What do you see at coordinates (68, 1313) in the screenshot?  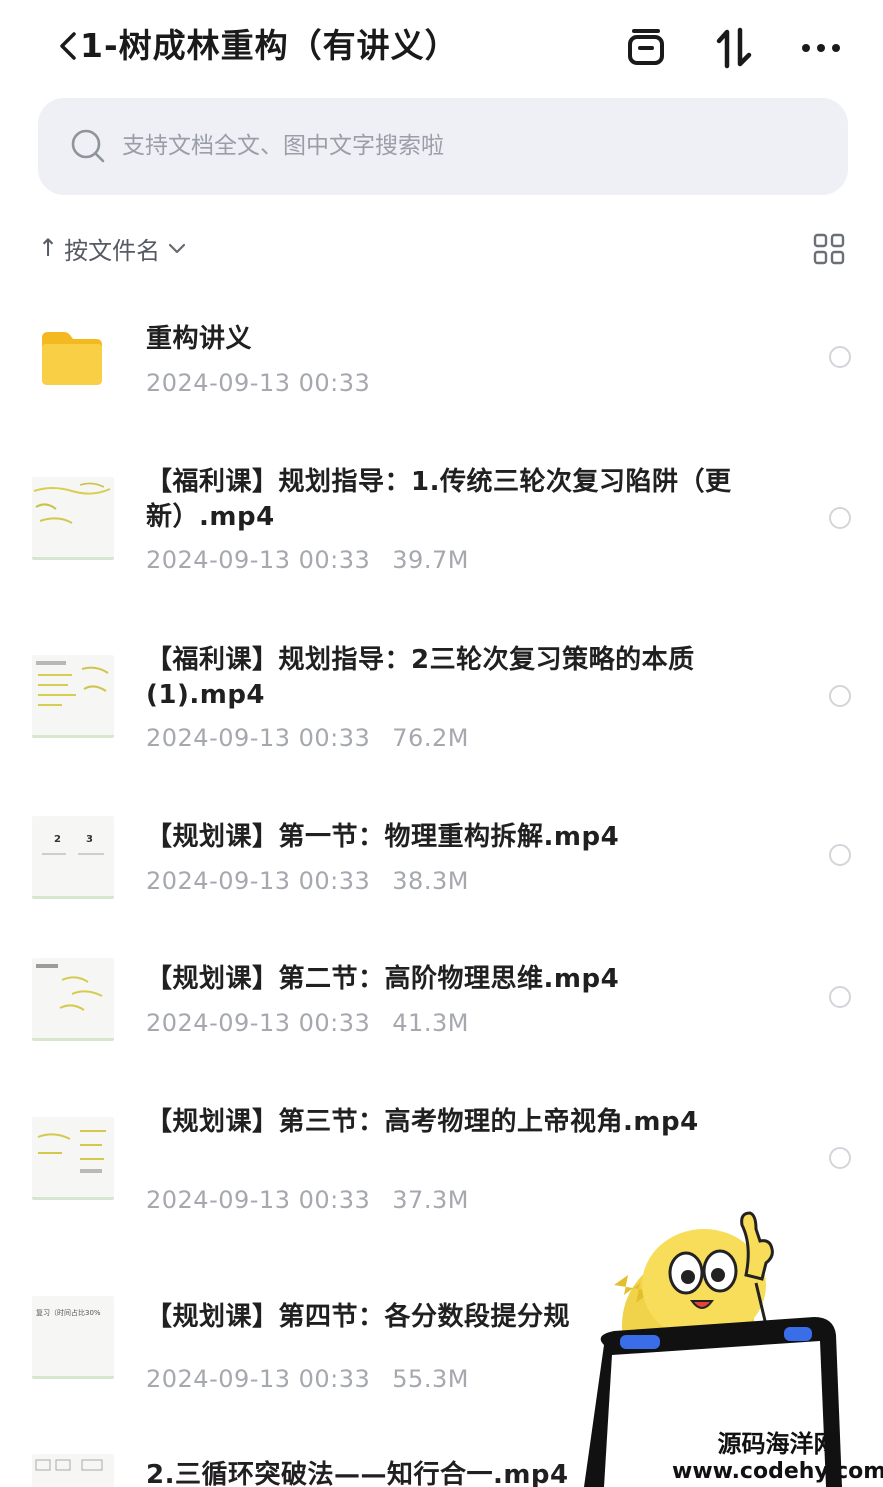 I see `thumbnail-text: 复习（时间占比30%` at bounding box center [68, 1313].